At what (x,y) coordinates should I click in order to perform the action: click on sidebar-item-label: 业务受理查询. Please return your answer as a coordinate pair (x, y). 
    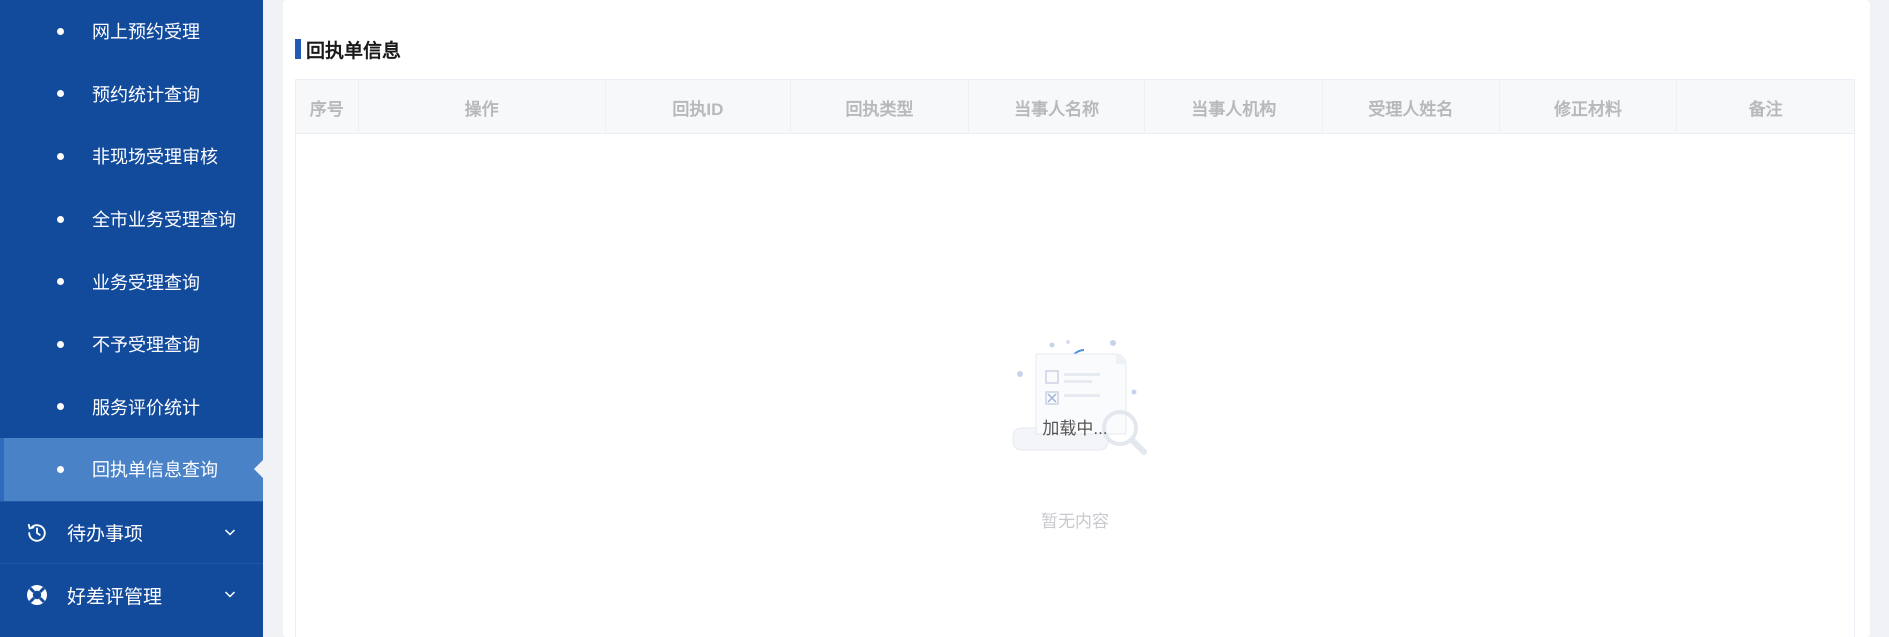
    Looking at the image, I should click on (146, 282).